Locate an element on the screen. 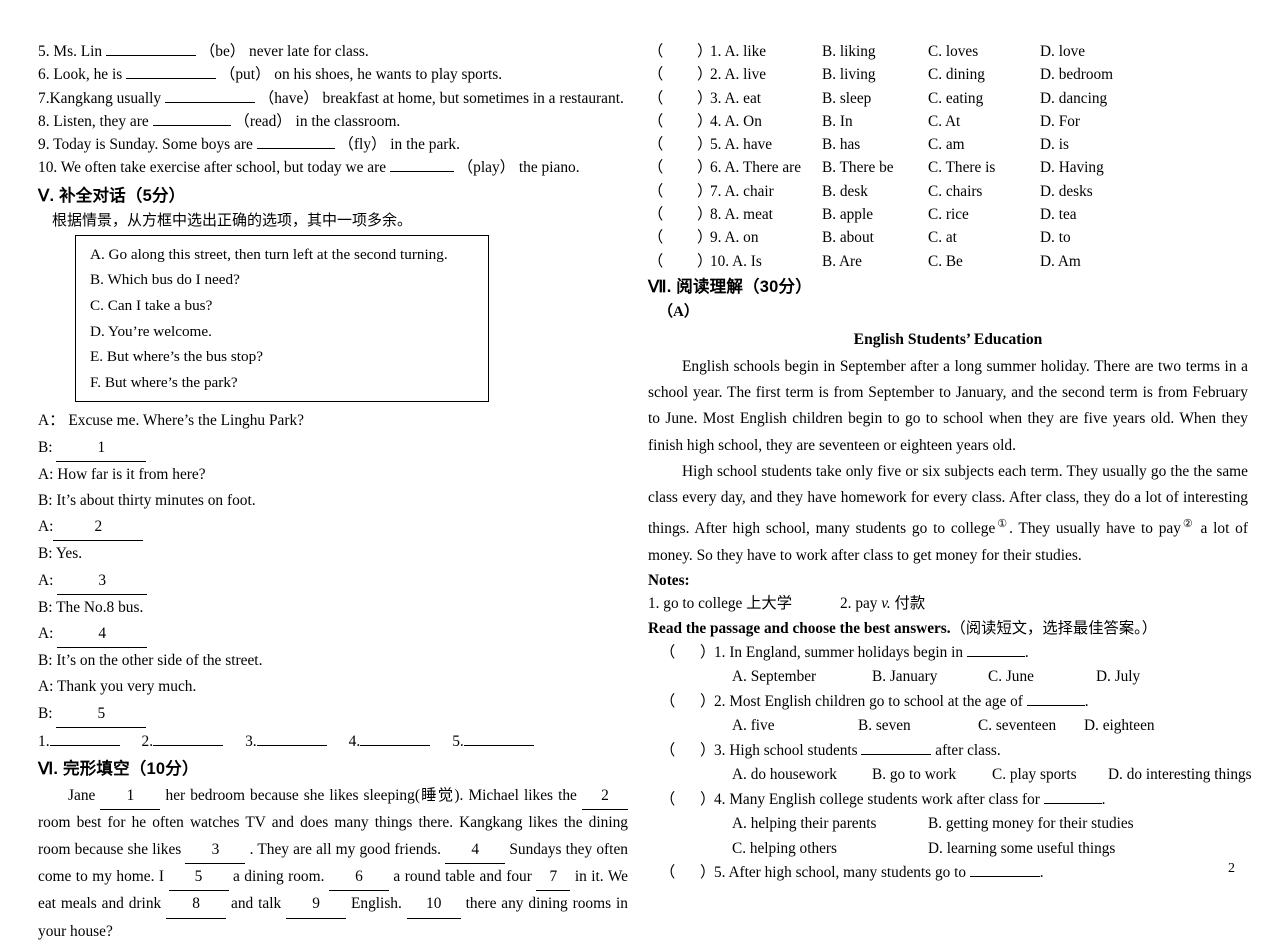 The width and height of the screenshot is (1263, 945). option-a: A. helping their parents is located at coordinates (804, 824).